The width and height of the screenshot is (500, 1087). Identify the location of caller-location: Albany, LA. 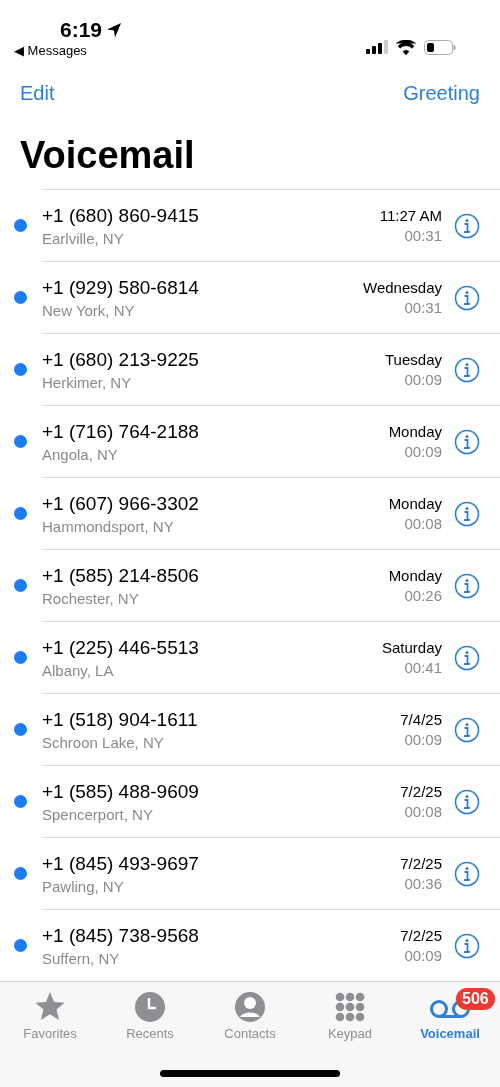
(78, 670).